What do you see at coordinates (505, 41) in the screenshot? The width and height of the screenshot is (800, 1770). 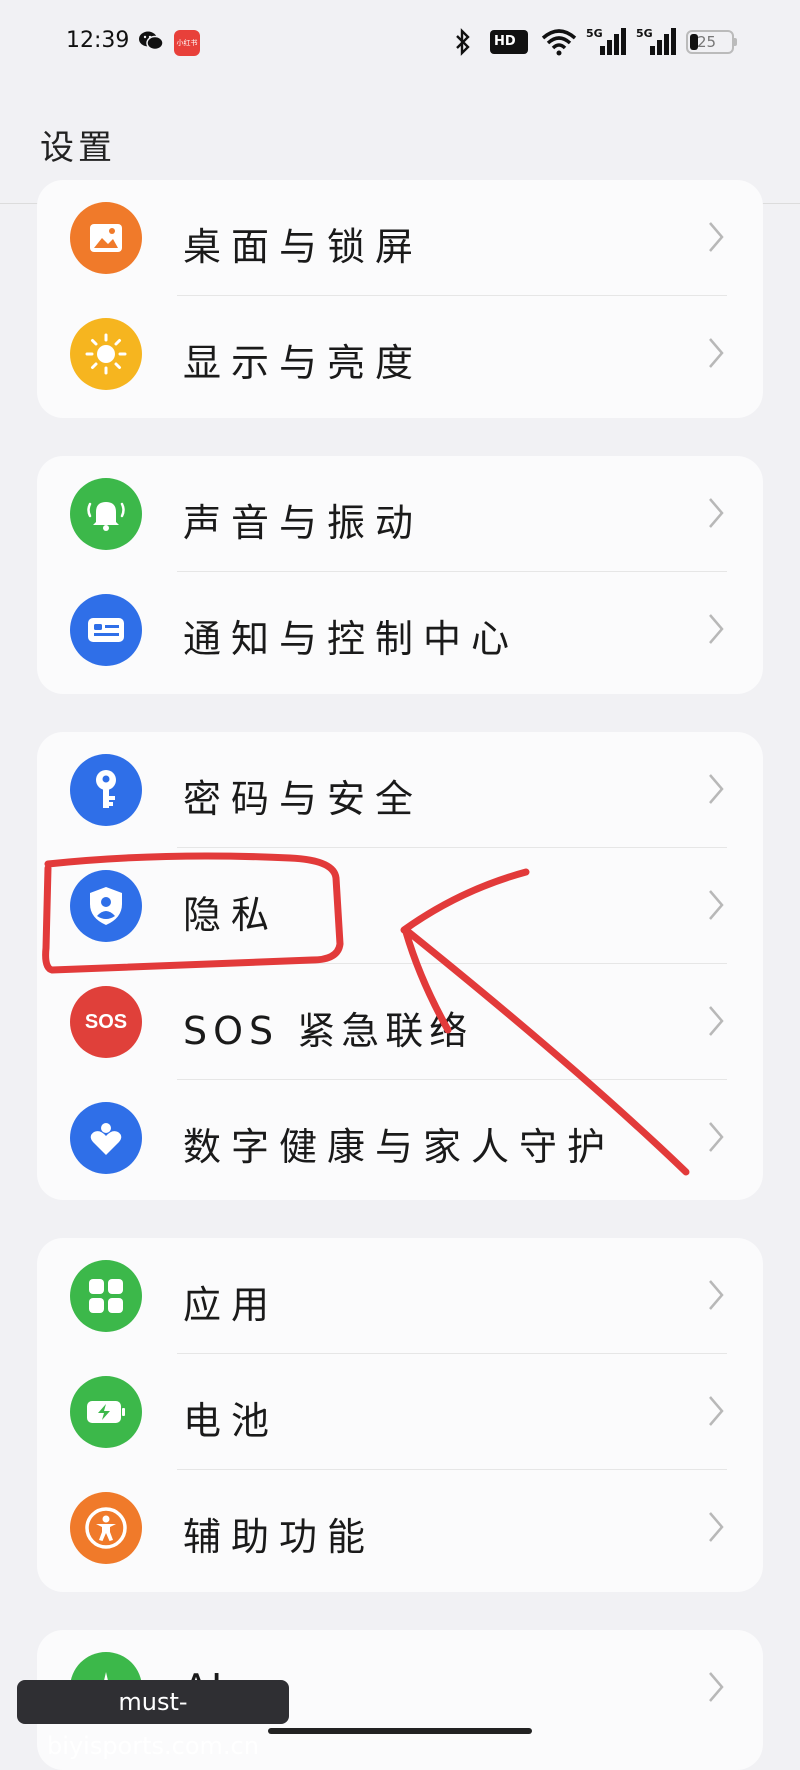 I see `hd-label: HD` at bounding box center [505, 41].